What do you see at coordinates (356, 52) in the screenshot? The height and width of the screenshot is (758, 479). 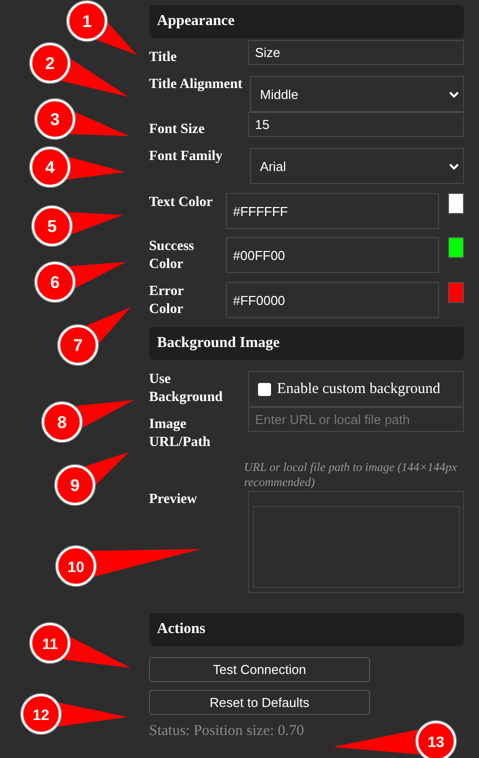 I see `input-field: Size` at bounding box center [356, 52].